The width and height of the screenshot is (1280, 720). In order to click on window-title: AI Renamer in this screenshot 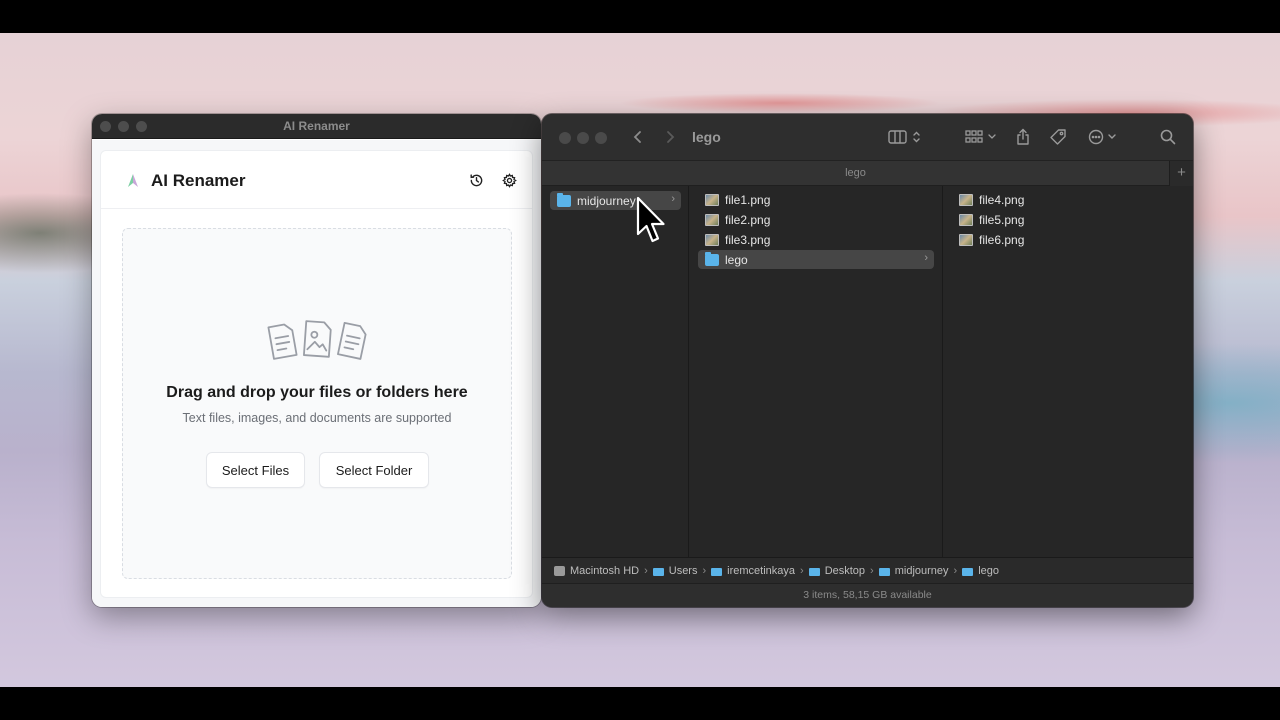, I will do `click(316, 126)`.